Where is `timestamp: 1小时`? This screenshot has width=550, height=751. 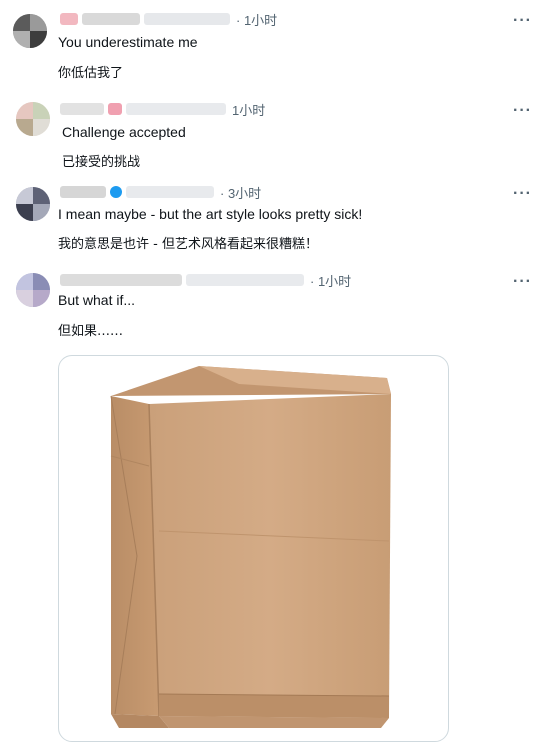
timestamp: 1小时 is located at coordinates (248, 109).